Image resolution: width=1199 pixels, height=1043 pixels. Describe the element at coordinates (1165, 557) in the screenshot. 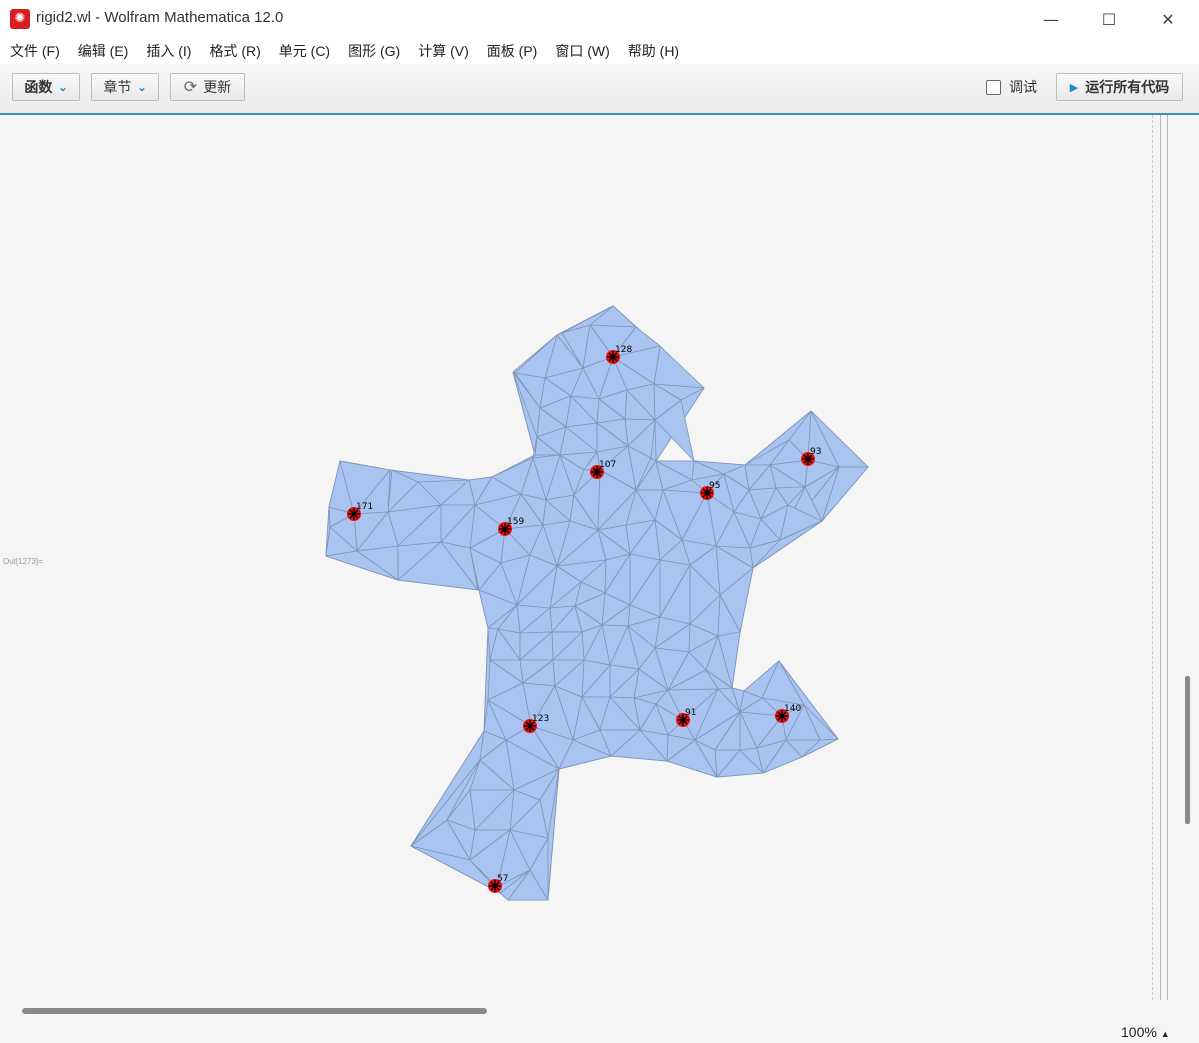

I see `cell-brackets` at that location.